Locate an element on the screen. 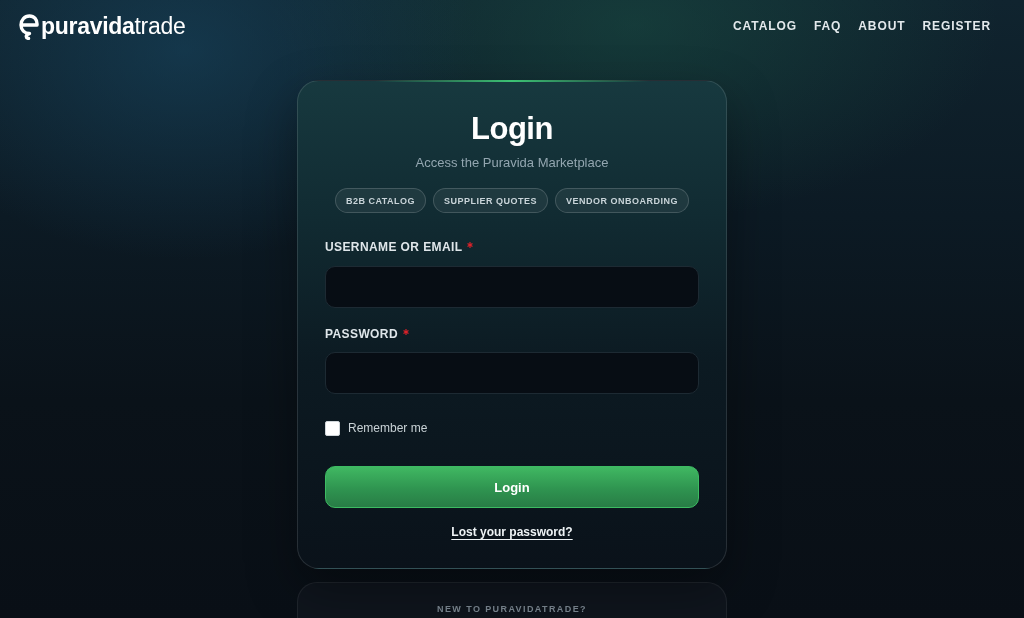  brand-wordmark: puravidatrade is located at coordinates (113, 26).